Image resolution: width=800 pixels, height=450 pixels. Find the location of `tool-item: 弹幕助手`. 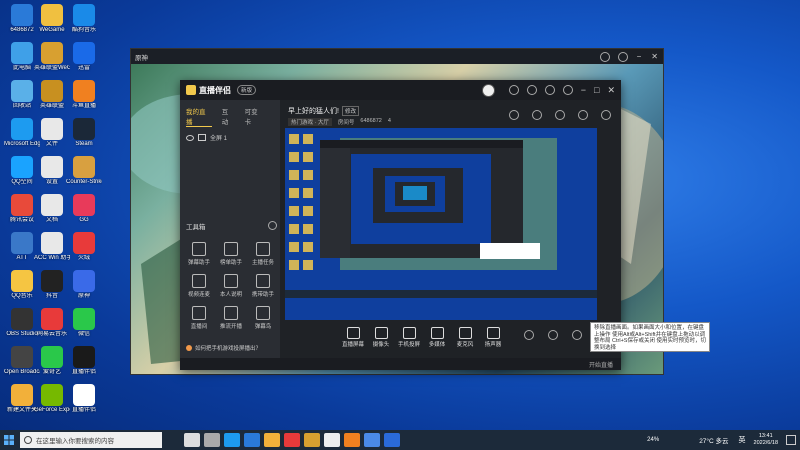

tool-item: 弹幕助手 is located at coordinates (199, 254).